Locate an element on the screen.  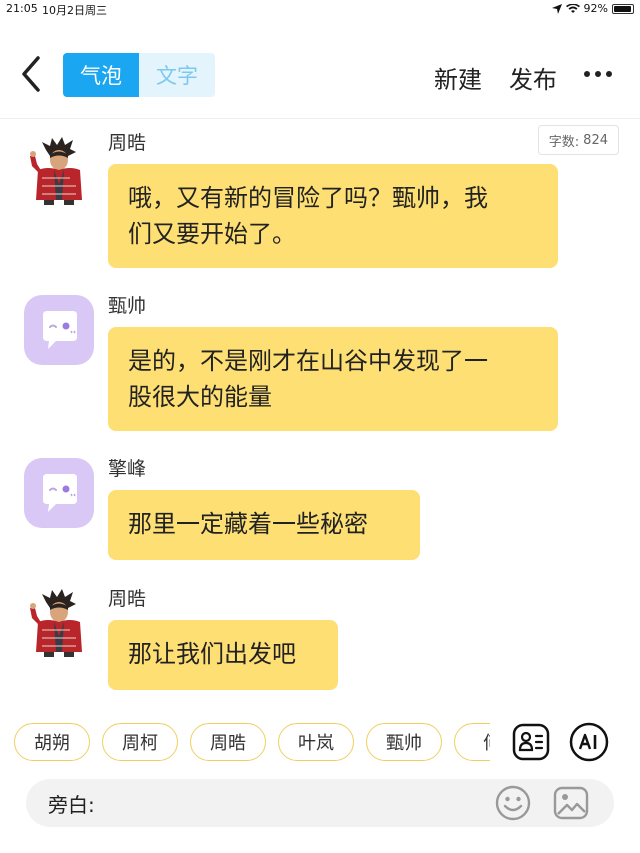
top-nav: 气泡 文字 新建 发布 is located at coordinates (320, 75).